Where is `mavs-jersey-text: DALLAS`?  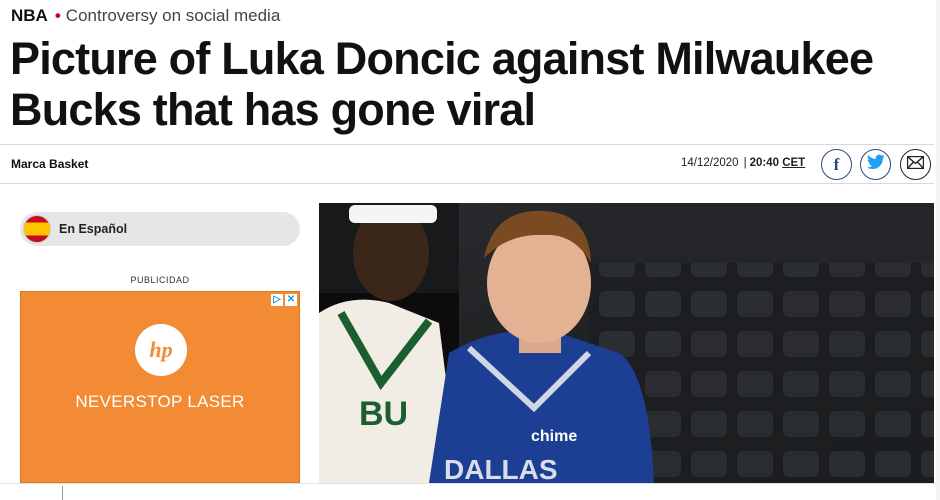
mavs-jersey-text: DALLAS is located at coordinates (501, 468).